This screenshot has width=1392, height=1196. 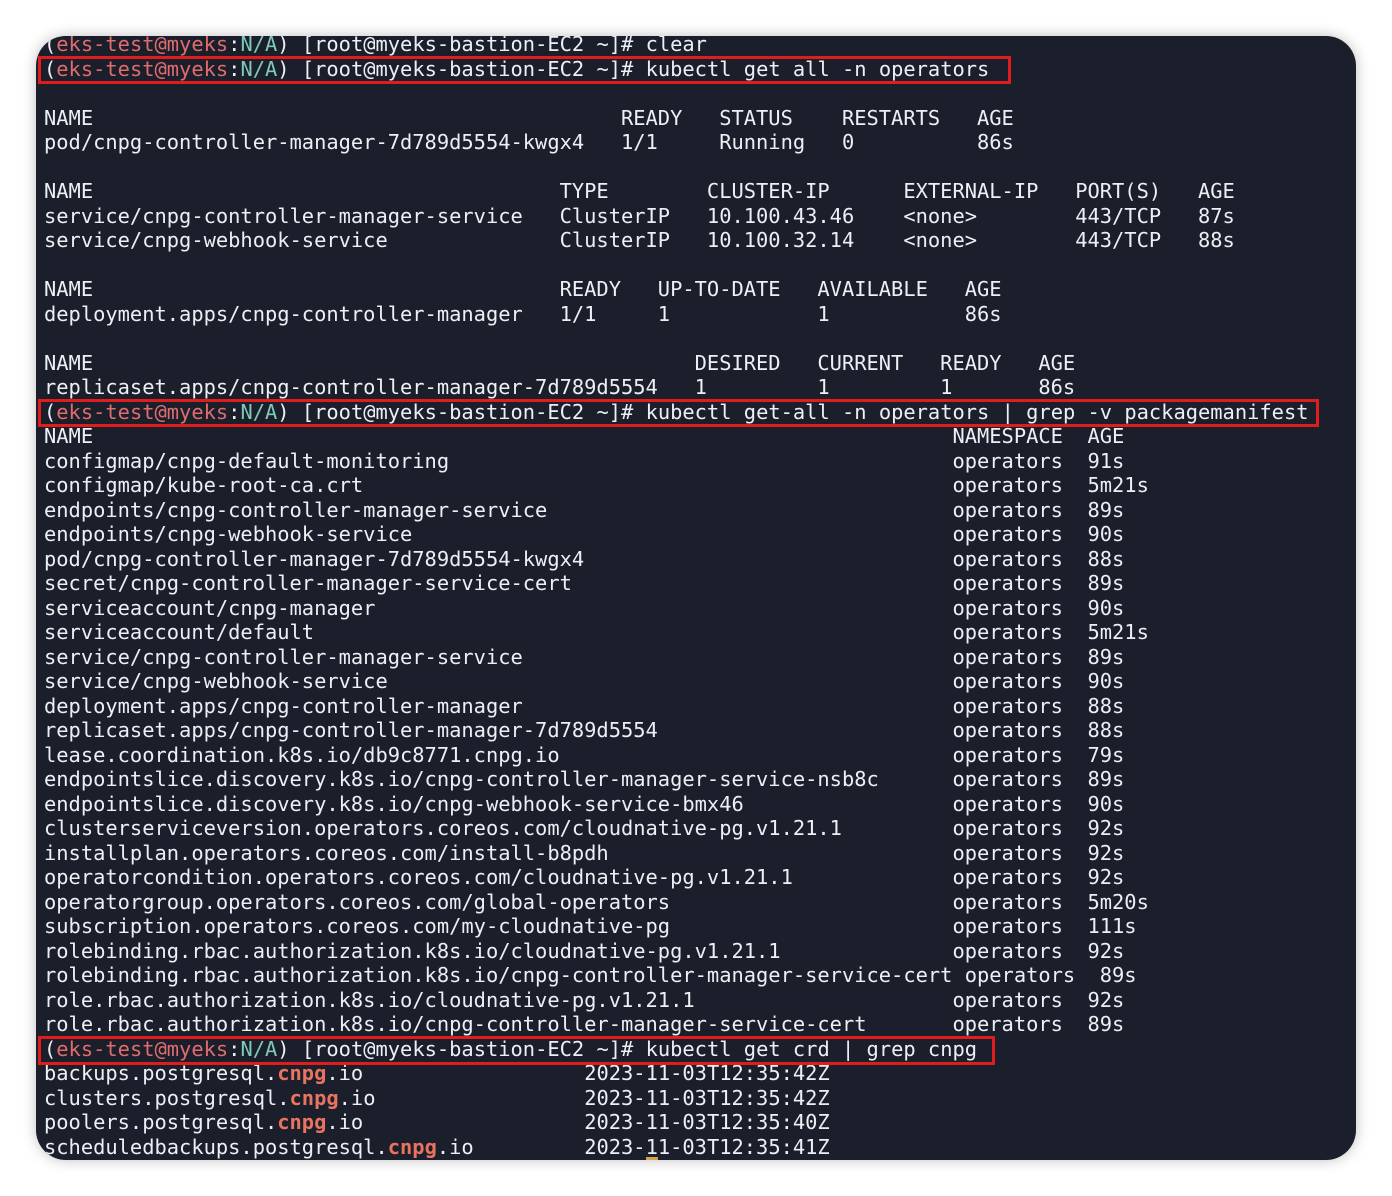 I want to click on crd-created-at: 2023-11-03T12:35:41Z, so click(x=707, y=1146).